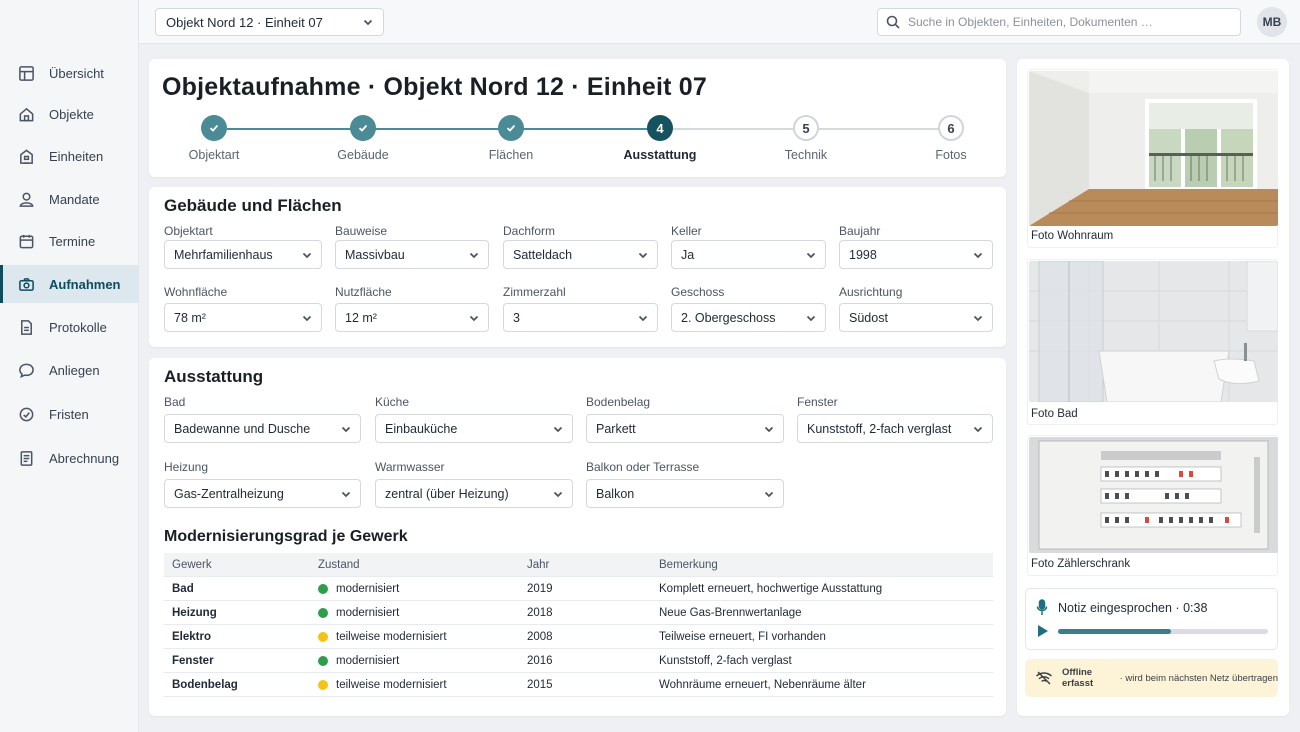 This screenshot has width=1300, height=732. I want to click on select-keller: Ja, so click(748, 254).